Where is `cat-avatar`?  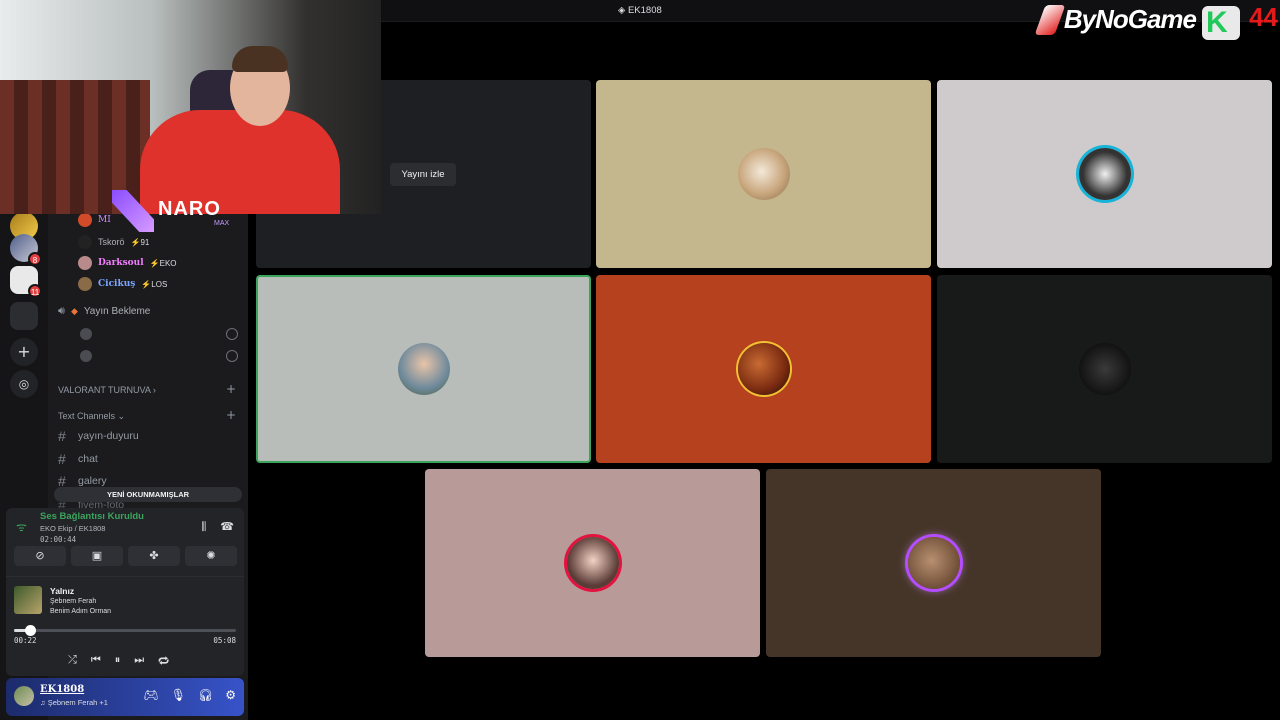 cat-avatar is located at coordinates (763, 174).